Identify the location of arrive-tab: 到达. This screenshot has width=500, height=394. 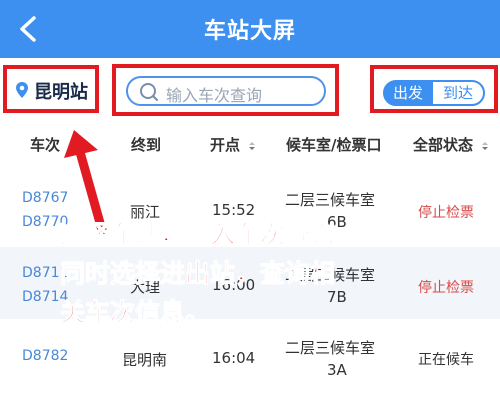
(458, 93).